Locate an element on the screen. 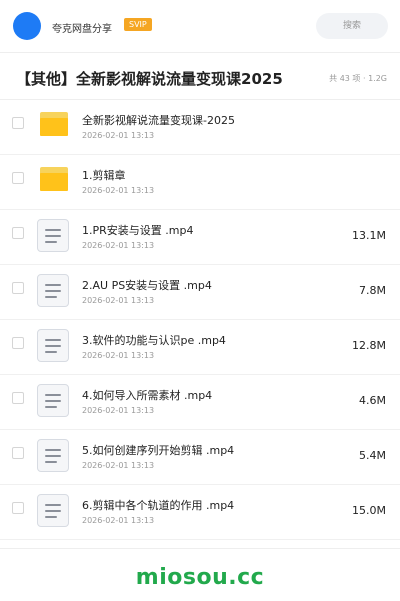 This screenshot has width=400, height=601. item-name: 全新影视解说流量变现课-2025 is located at coordinates (158, 120).